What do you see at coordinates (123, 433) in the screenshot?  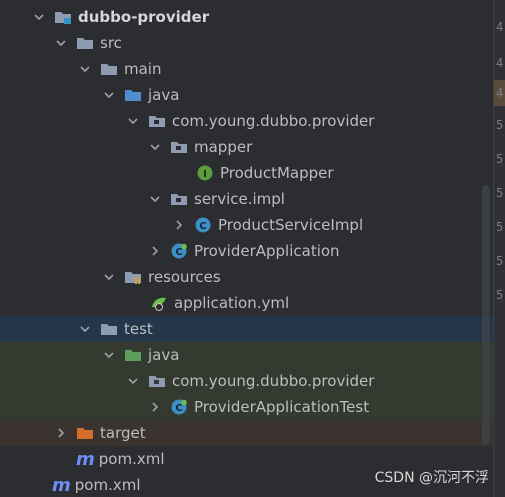 I see `tree-row-label: target` at bounding box center [123, 433].